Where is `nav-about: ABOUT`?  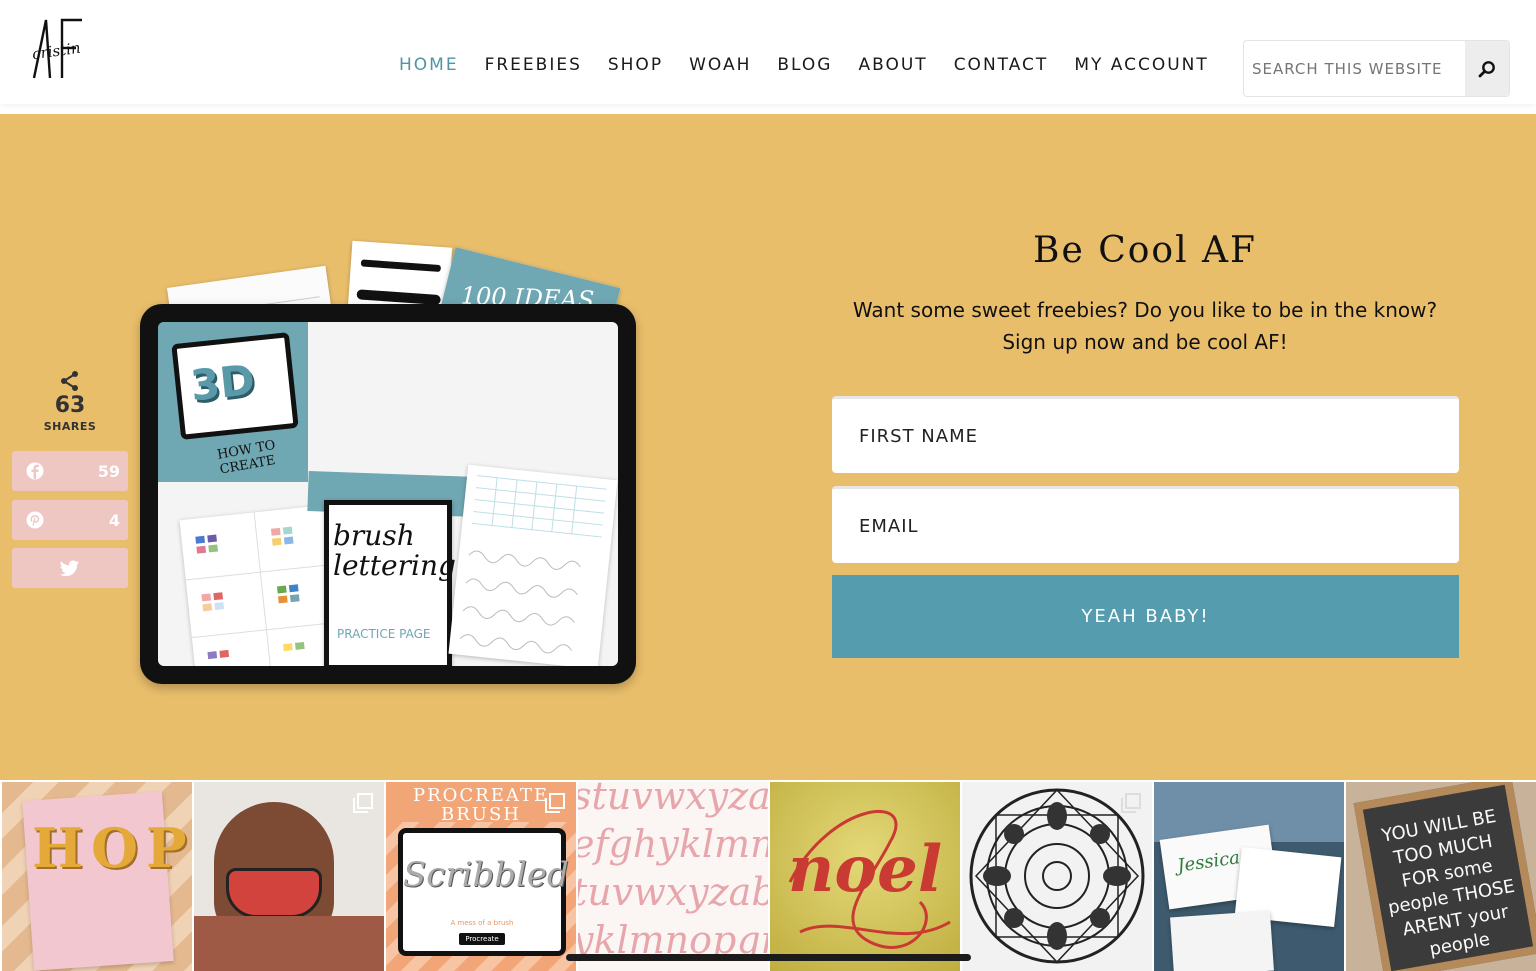
nav-about: ABOUT is located at coordinates (892, 65).